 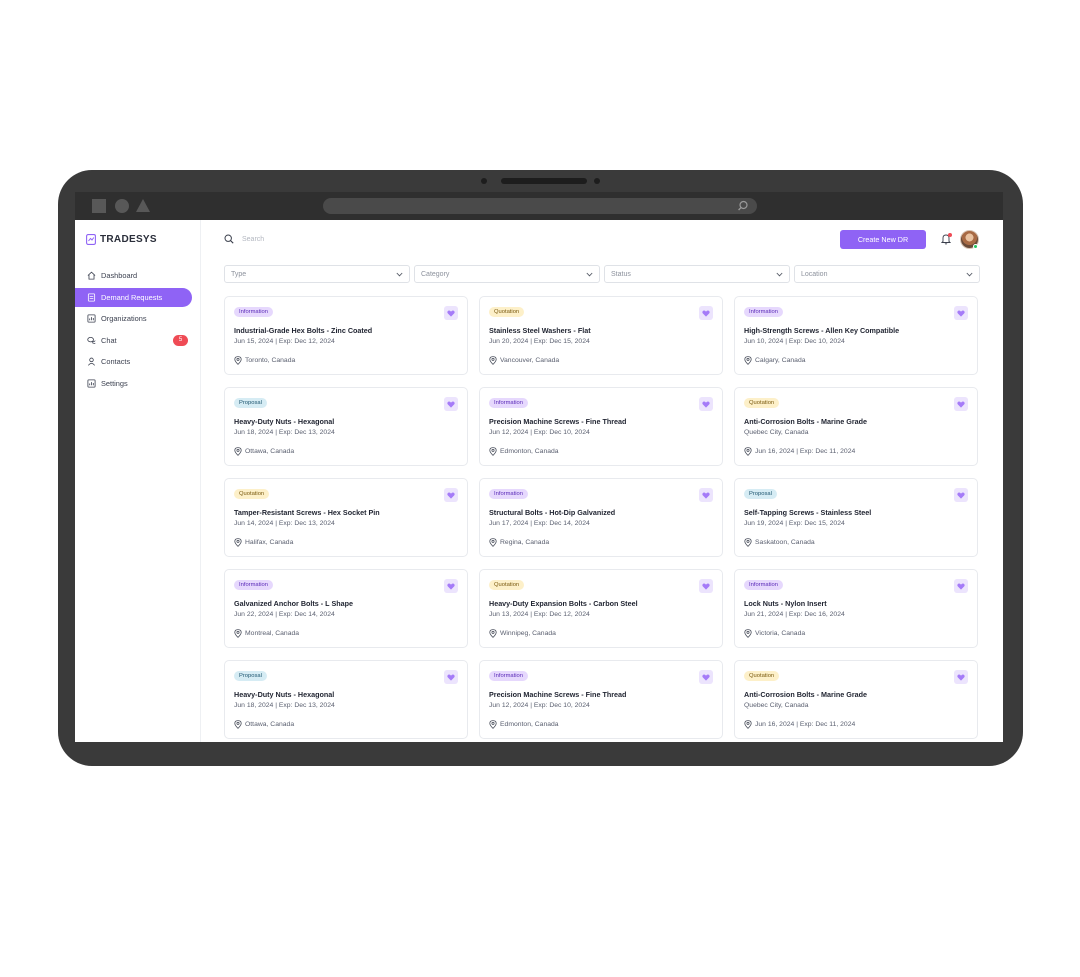 I want to click on card-title: Industrial-Grade Hex Bolts - Zinc Coated, so click(x=303, y=330).